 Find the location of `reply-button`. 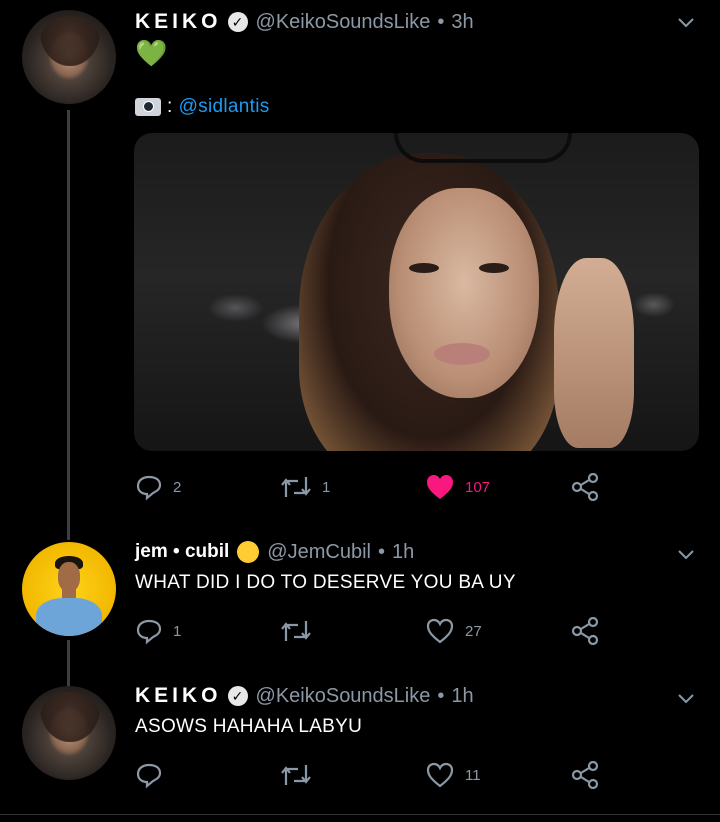

reply-button is located at coordinates (154, 775).